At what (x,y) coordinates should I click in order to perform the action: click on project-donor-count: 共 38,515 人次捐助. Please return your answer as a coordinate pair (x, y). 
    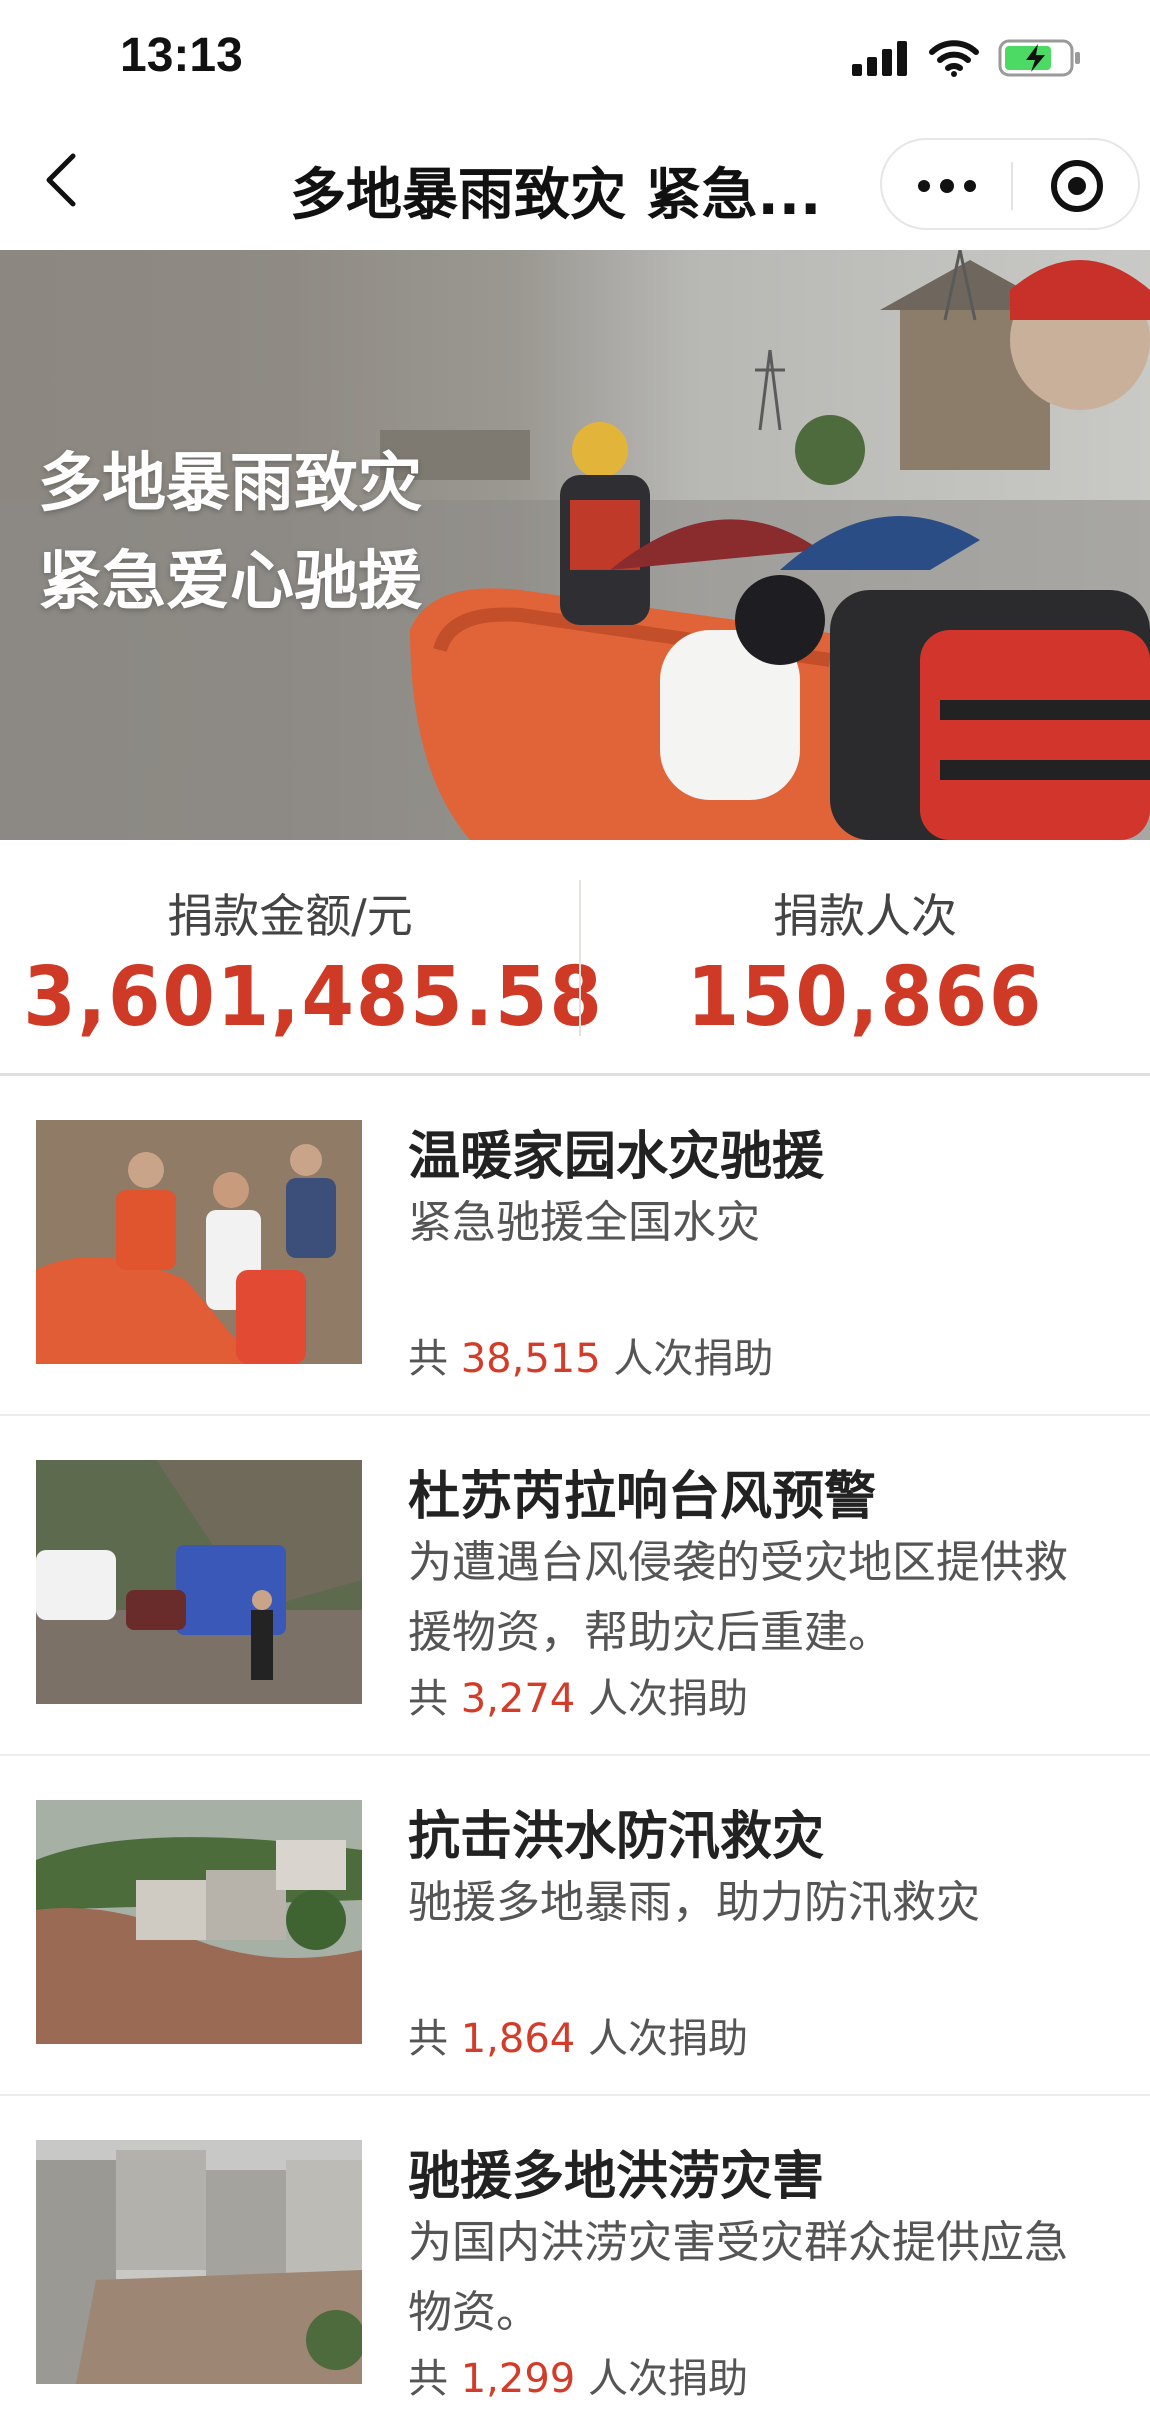
    Looking at the image, I should click on (590, 1355).